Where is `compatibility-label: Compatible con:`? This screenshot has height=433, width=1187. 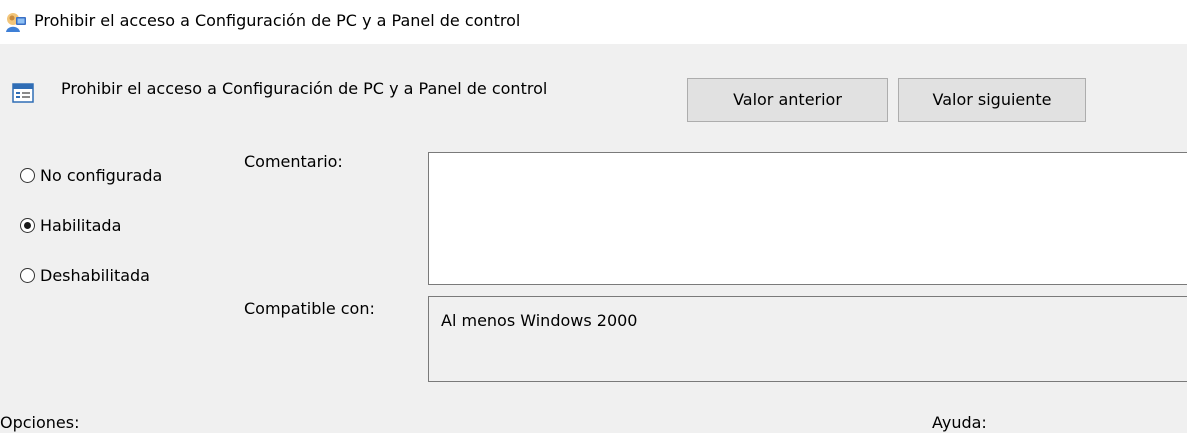
compatibility-label: Compatible con: is located at coordinates (309, 308).